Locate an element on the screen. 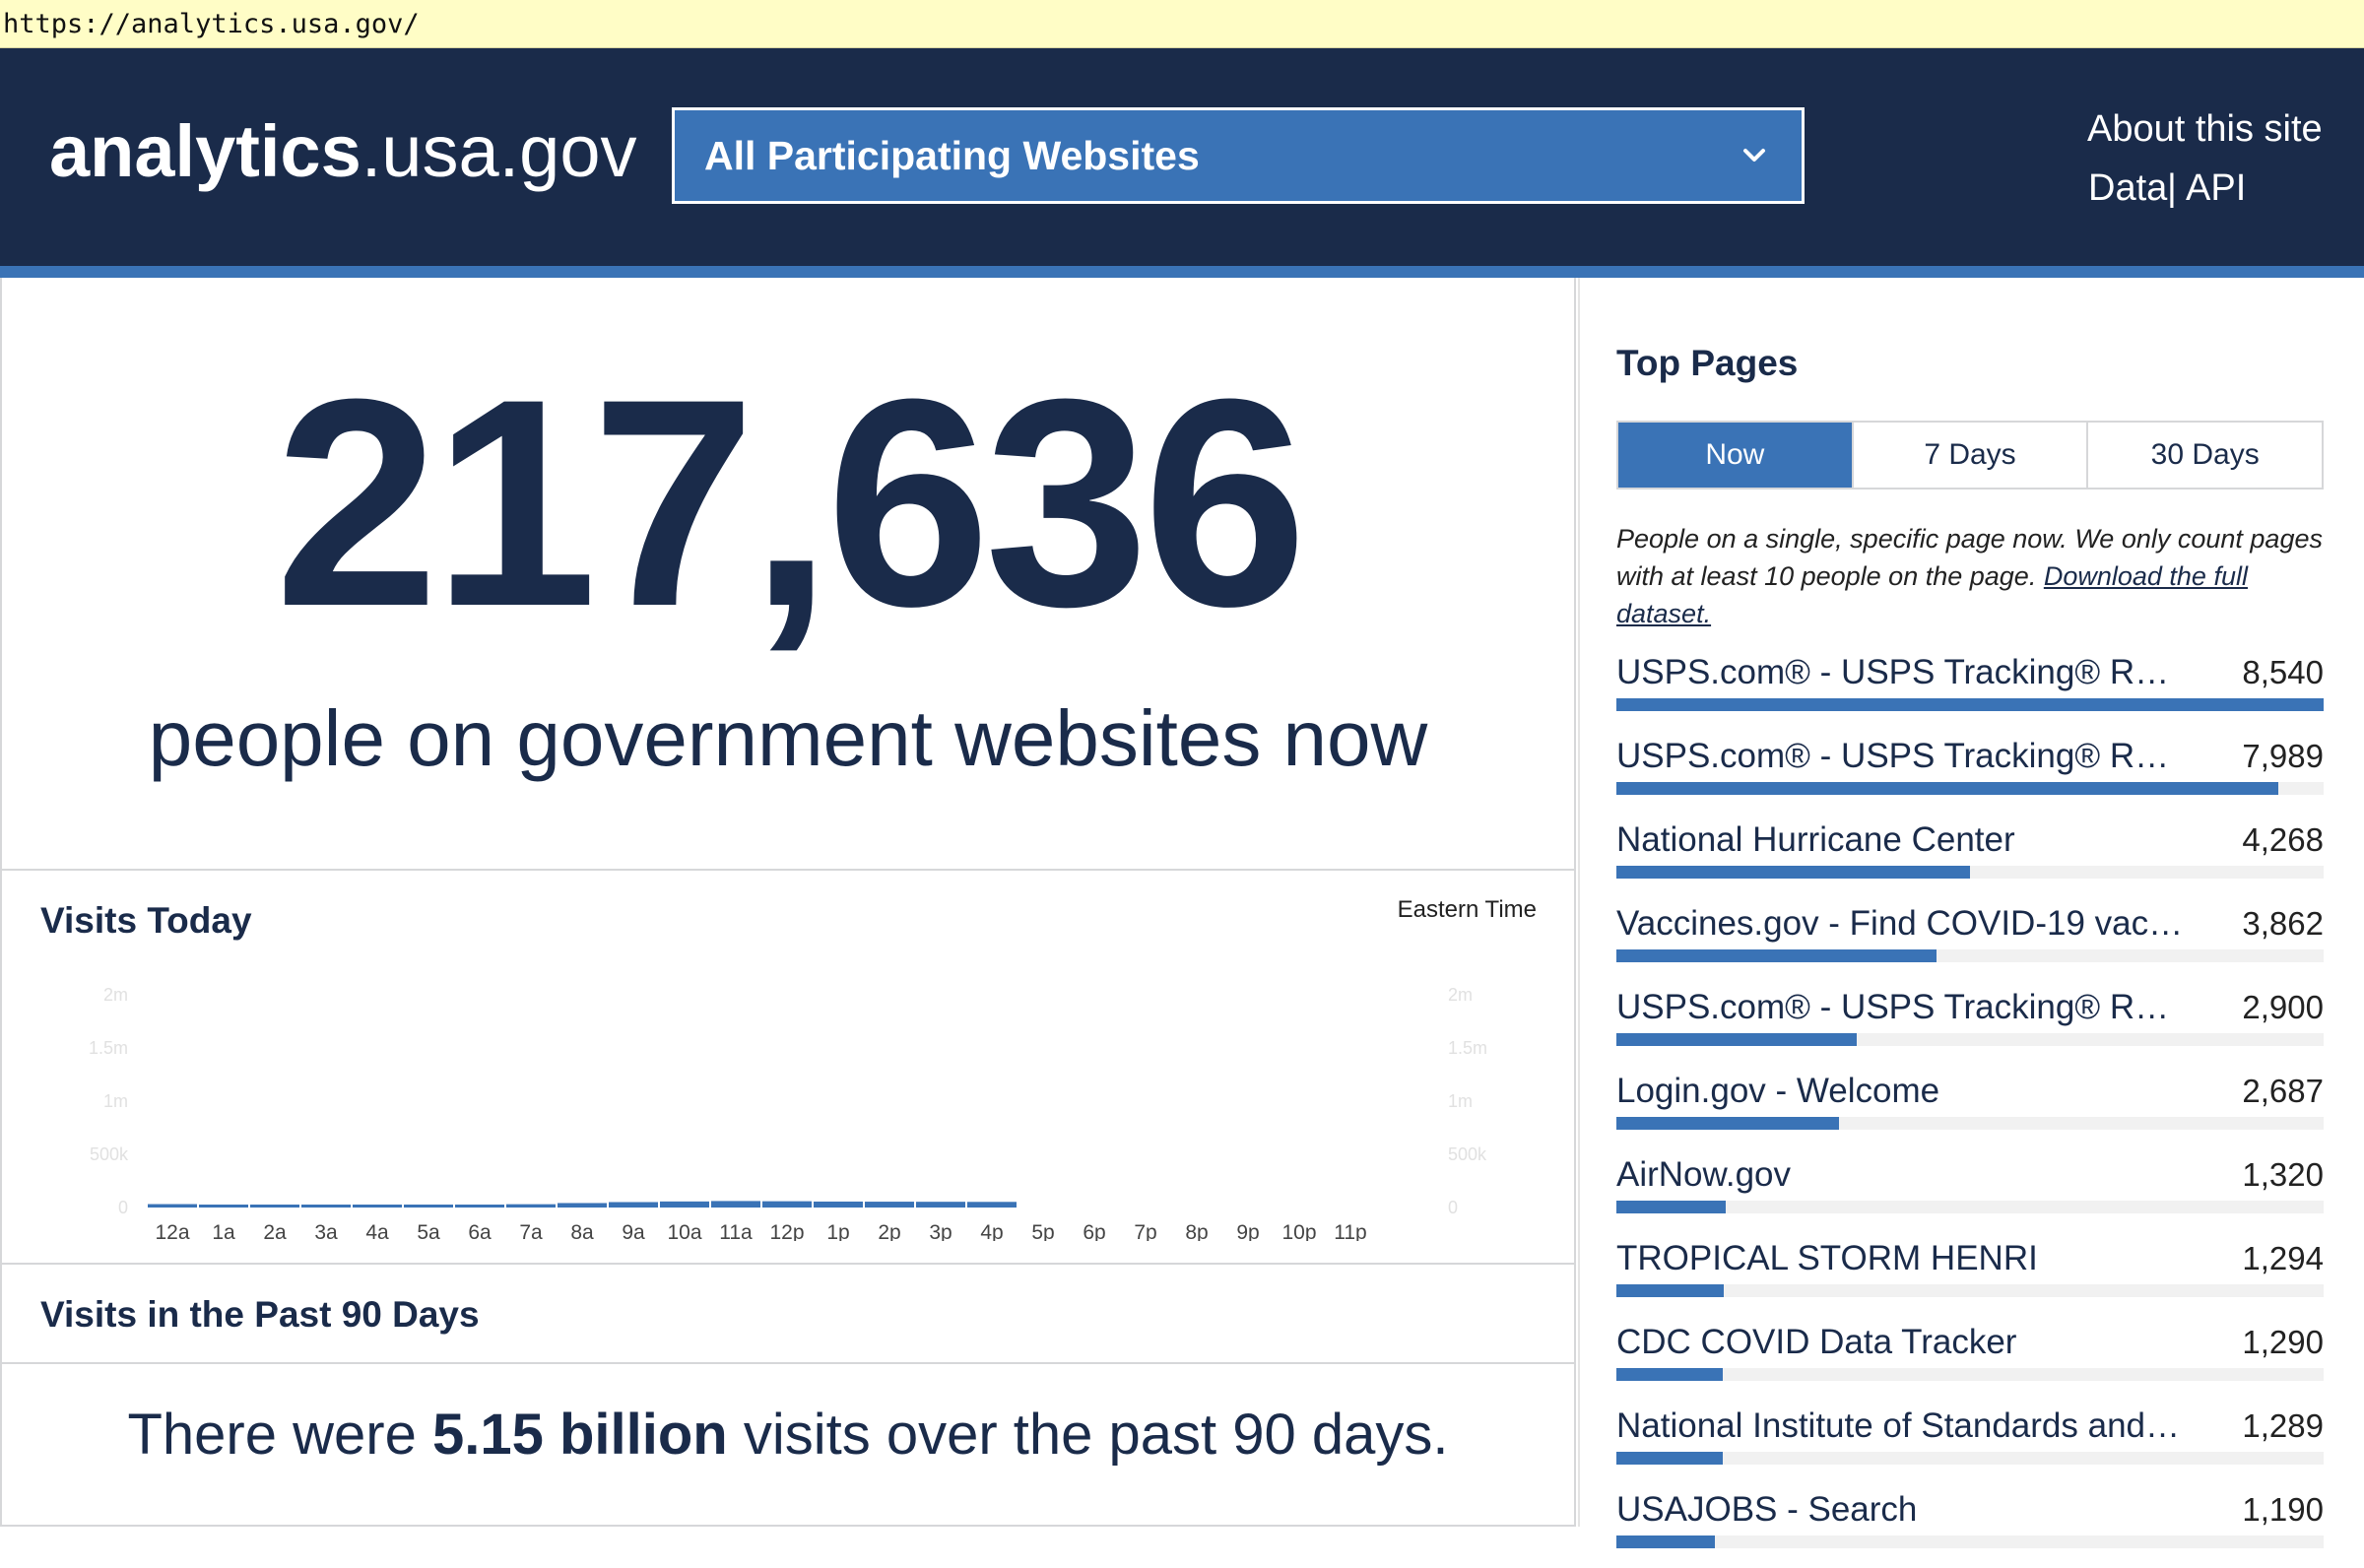  top-page-count: 1,290 is located at coordinates (2283, 1342).